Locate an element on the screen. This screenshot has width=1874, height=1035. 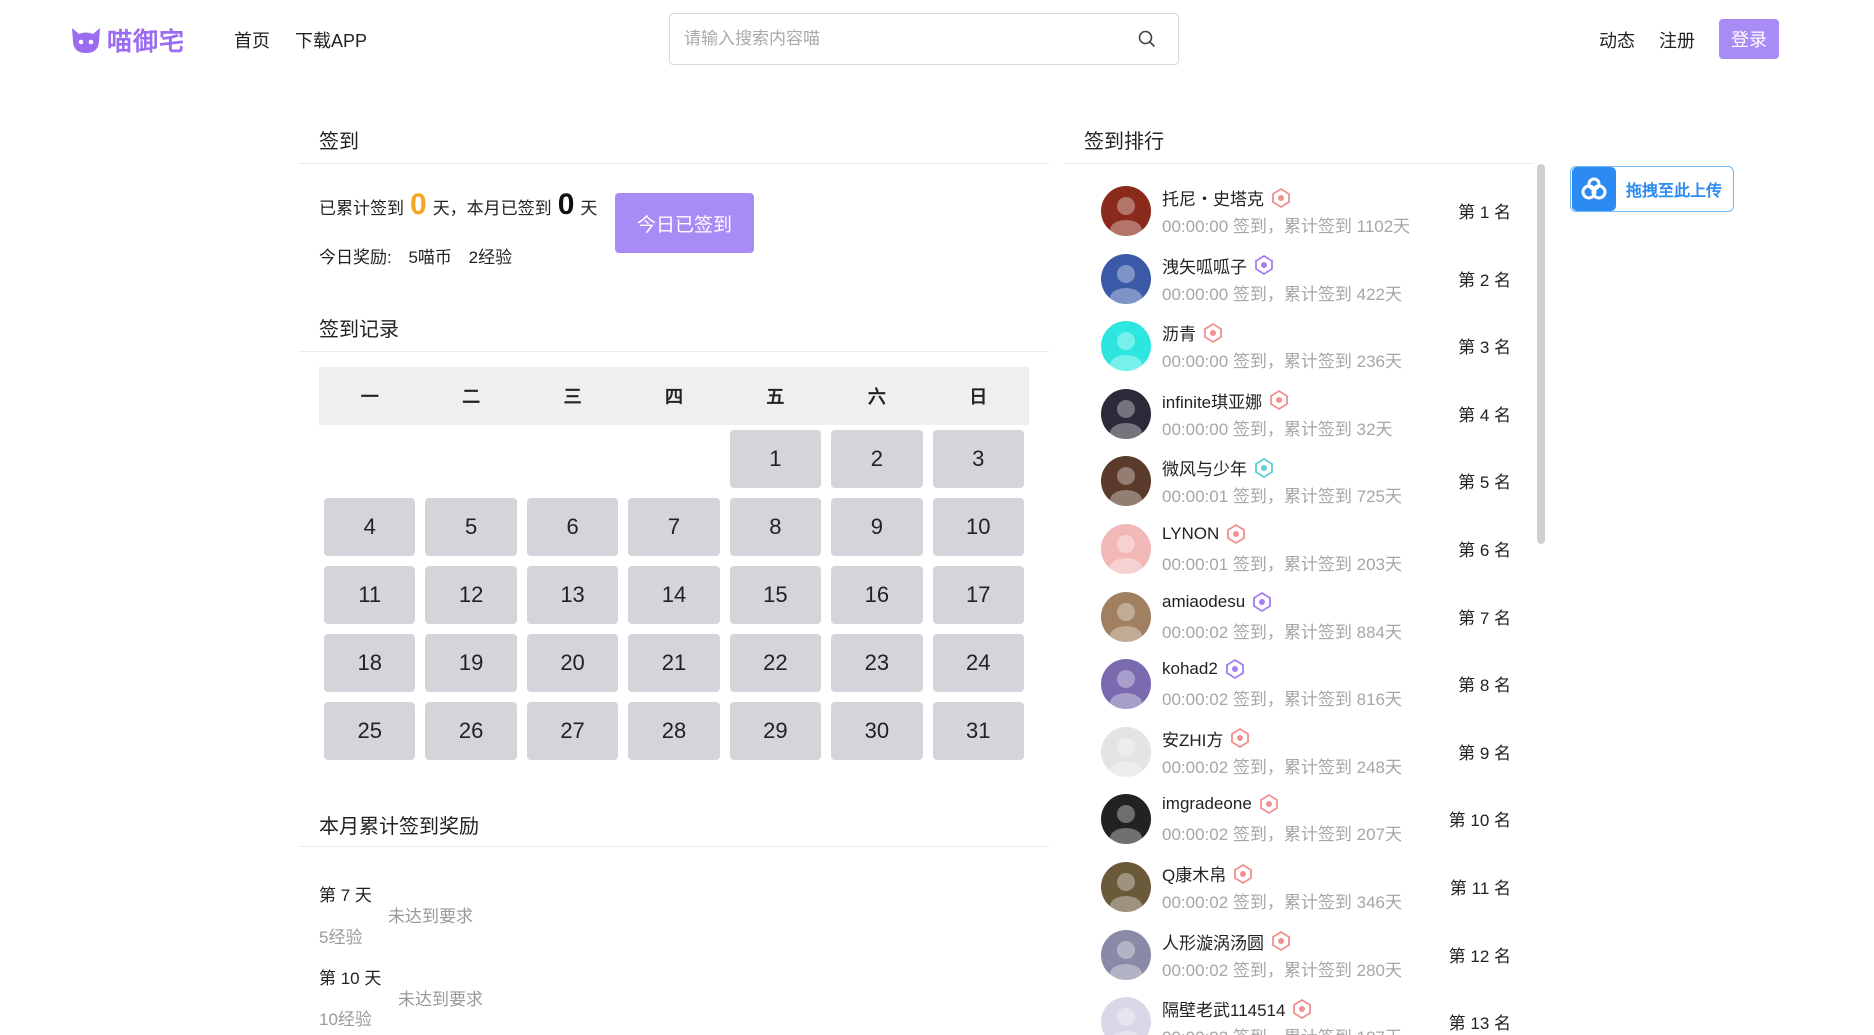
rank-checkin-info: 00:00:02 签到，累计签到 280天 is located at coordinates (1282, 970).